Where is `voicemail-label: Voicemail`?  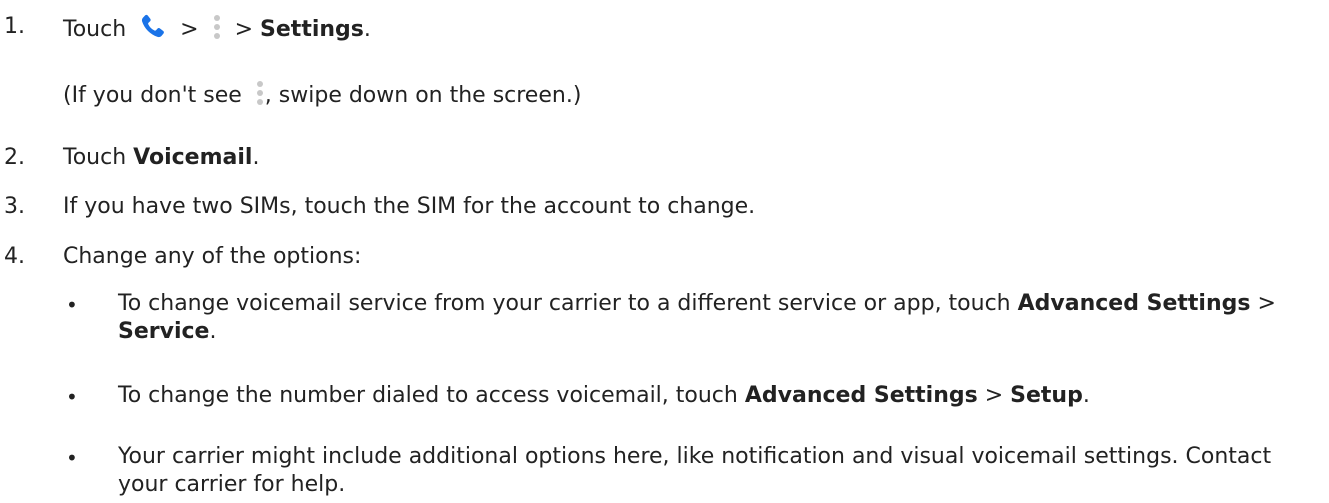
voicemail-label: Voicemail is located at coordinates (193, 157).